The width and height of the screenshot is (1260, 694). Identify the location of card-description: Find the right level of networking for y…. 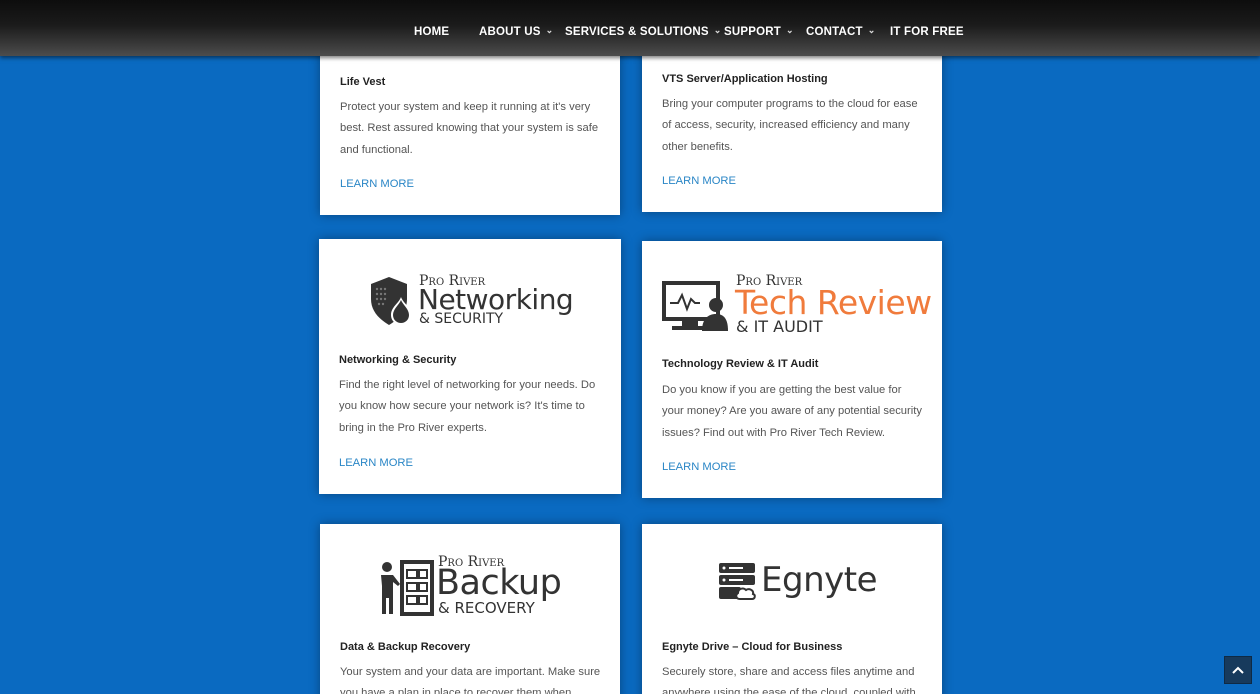
(467, 406).